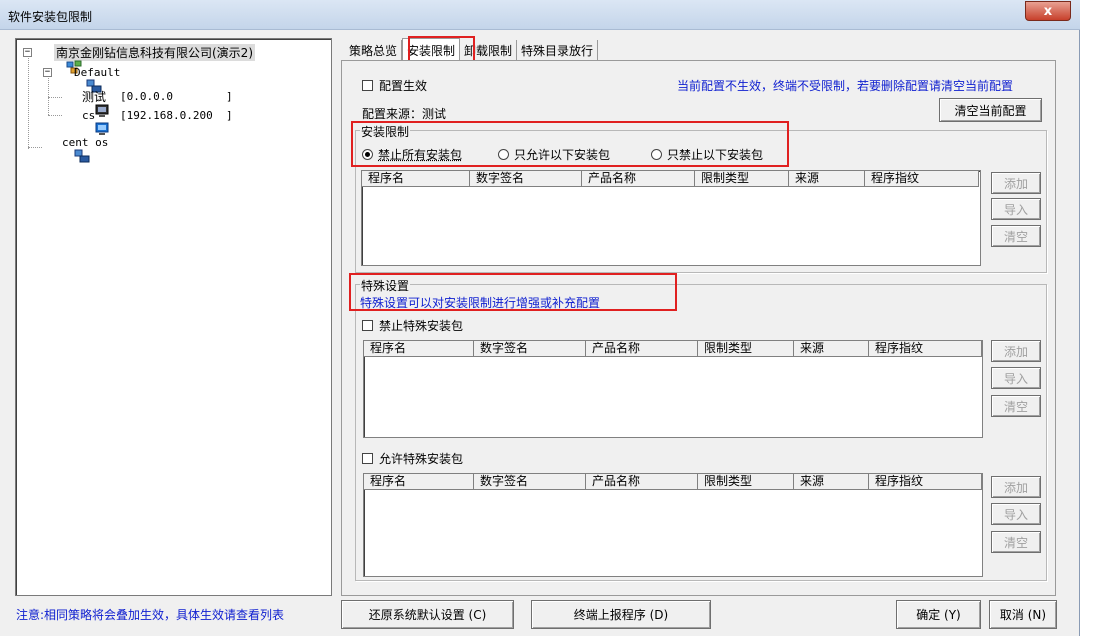  Describe the element at coordinates (562, 155) in the screenshot. I see `radio-allow-only-label: 只允许以下安装包` at that location.